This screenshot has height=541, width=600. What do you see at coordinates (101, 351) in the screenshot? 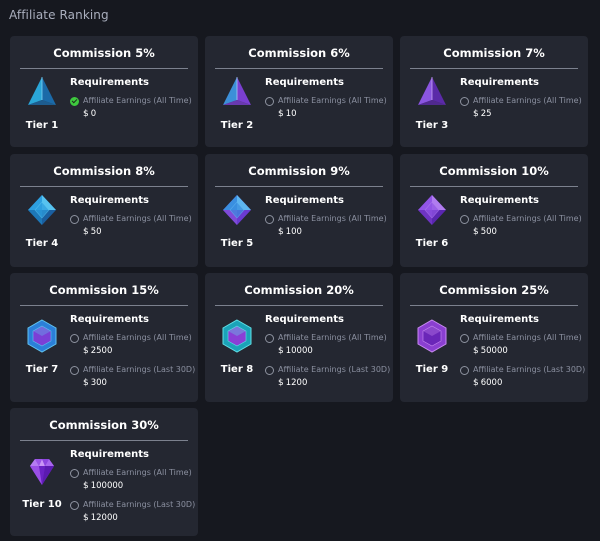
I see `requirement-amount: 2500` at bounding box center [101, 351].